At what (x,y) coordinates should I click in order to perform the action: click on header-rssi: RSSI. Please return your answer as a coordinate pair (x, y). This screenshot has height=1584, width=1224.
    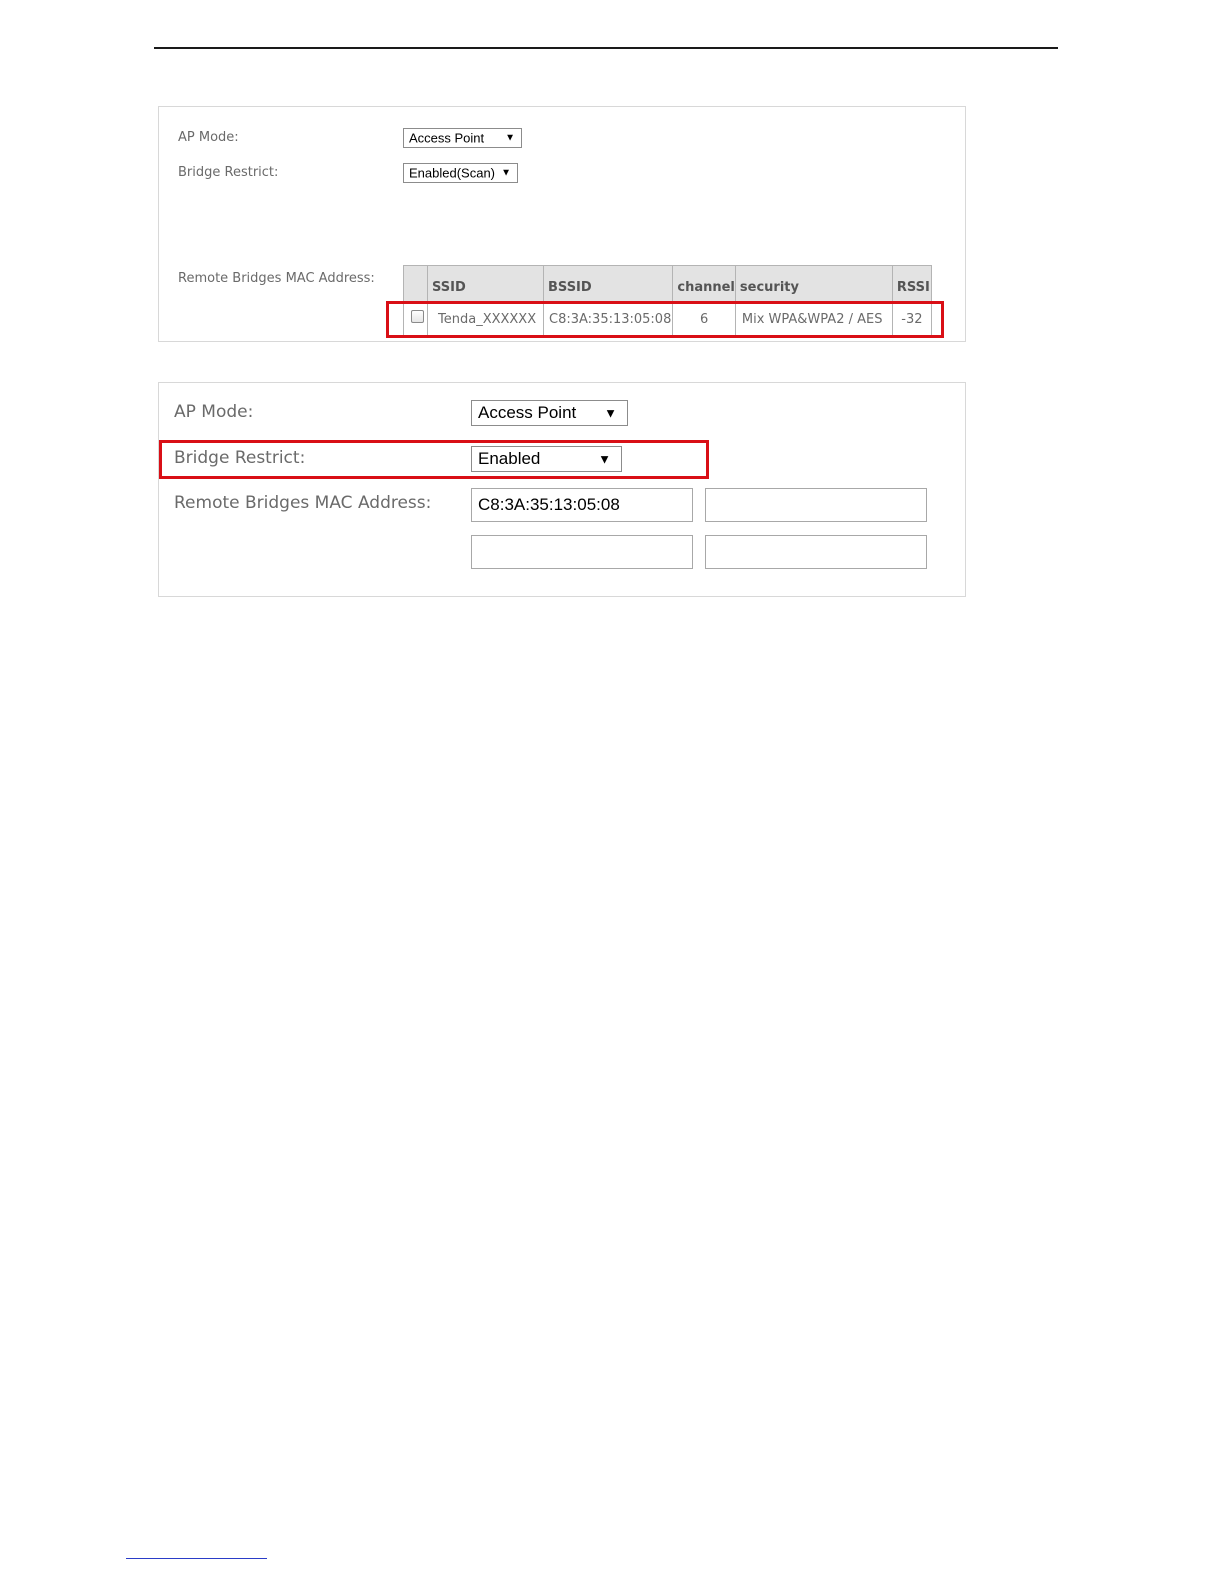
    Looking at the image, I should click on (911, 283).